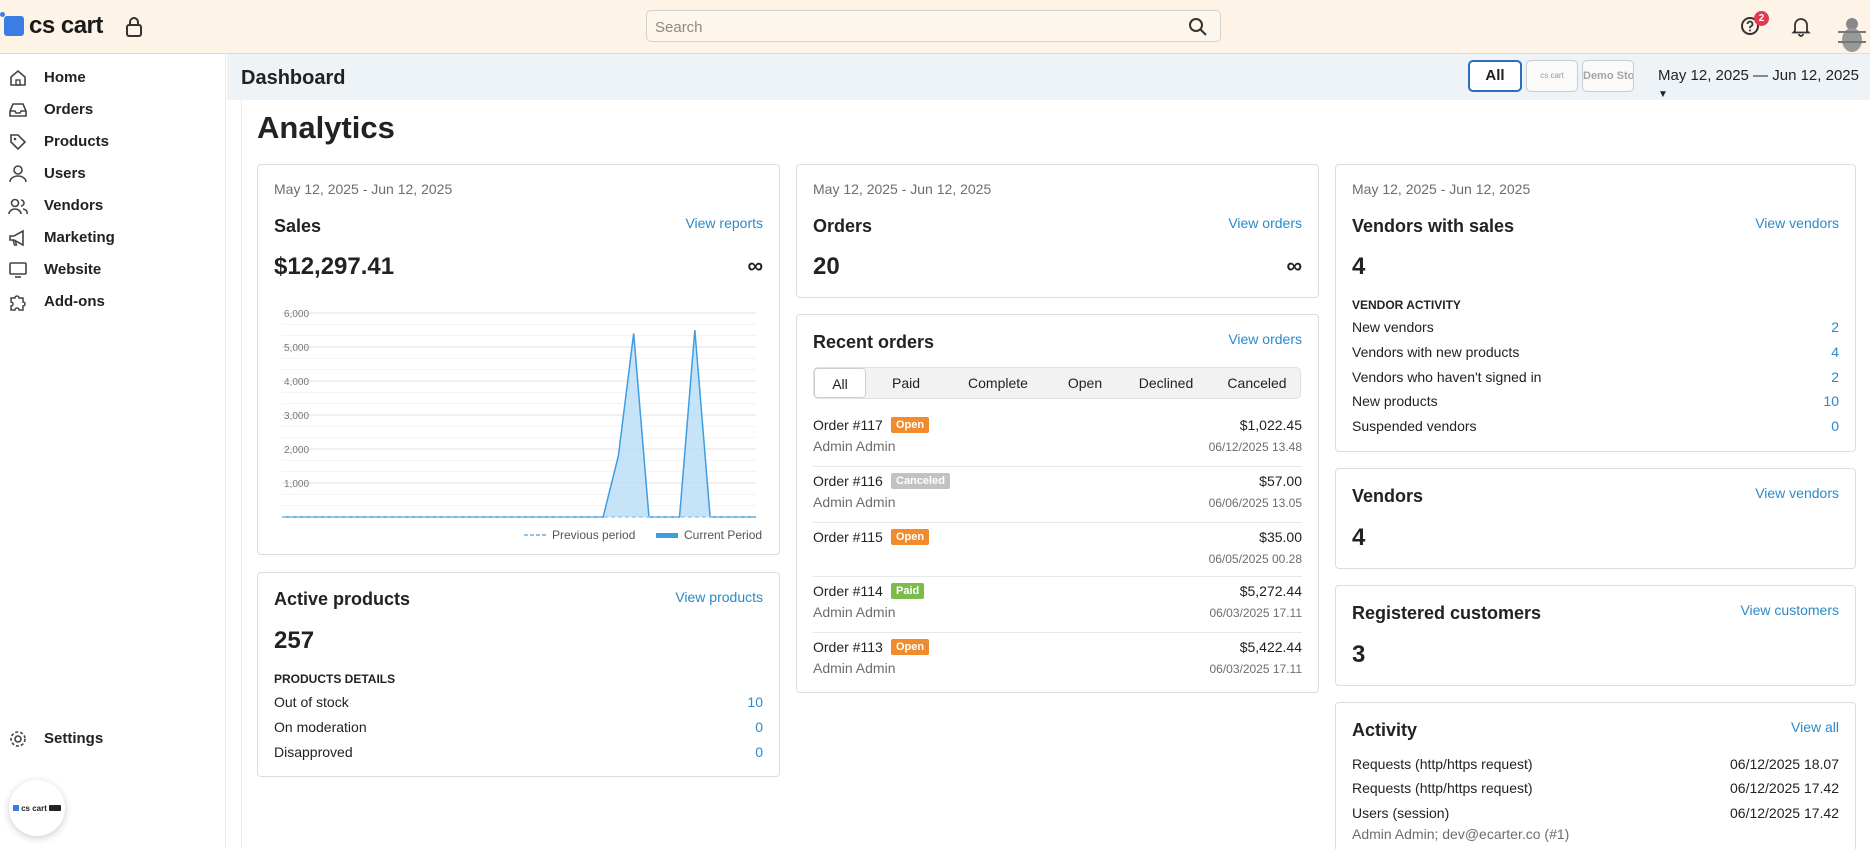  I want to click on previous-period-legend-label: Previous period, so click(593, 535).